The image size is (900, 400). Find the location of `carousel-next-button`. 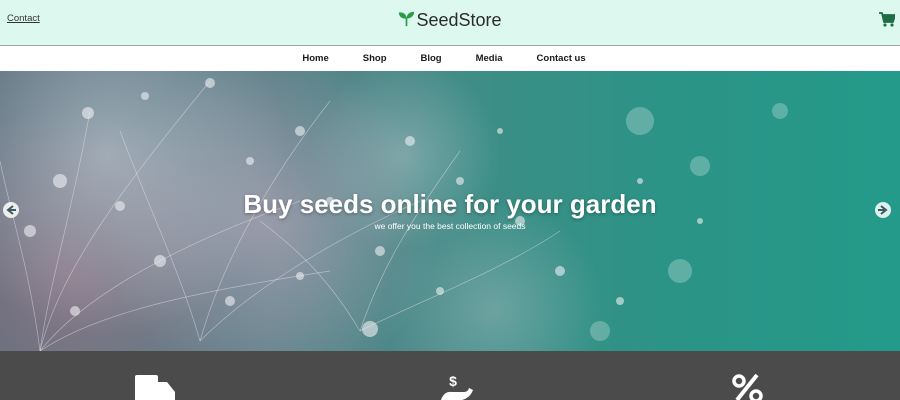

carousel-next-button is located at coordinates (883, 210).